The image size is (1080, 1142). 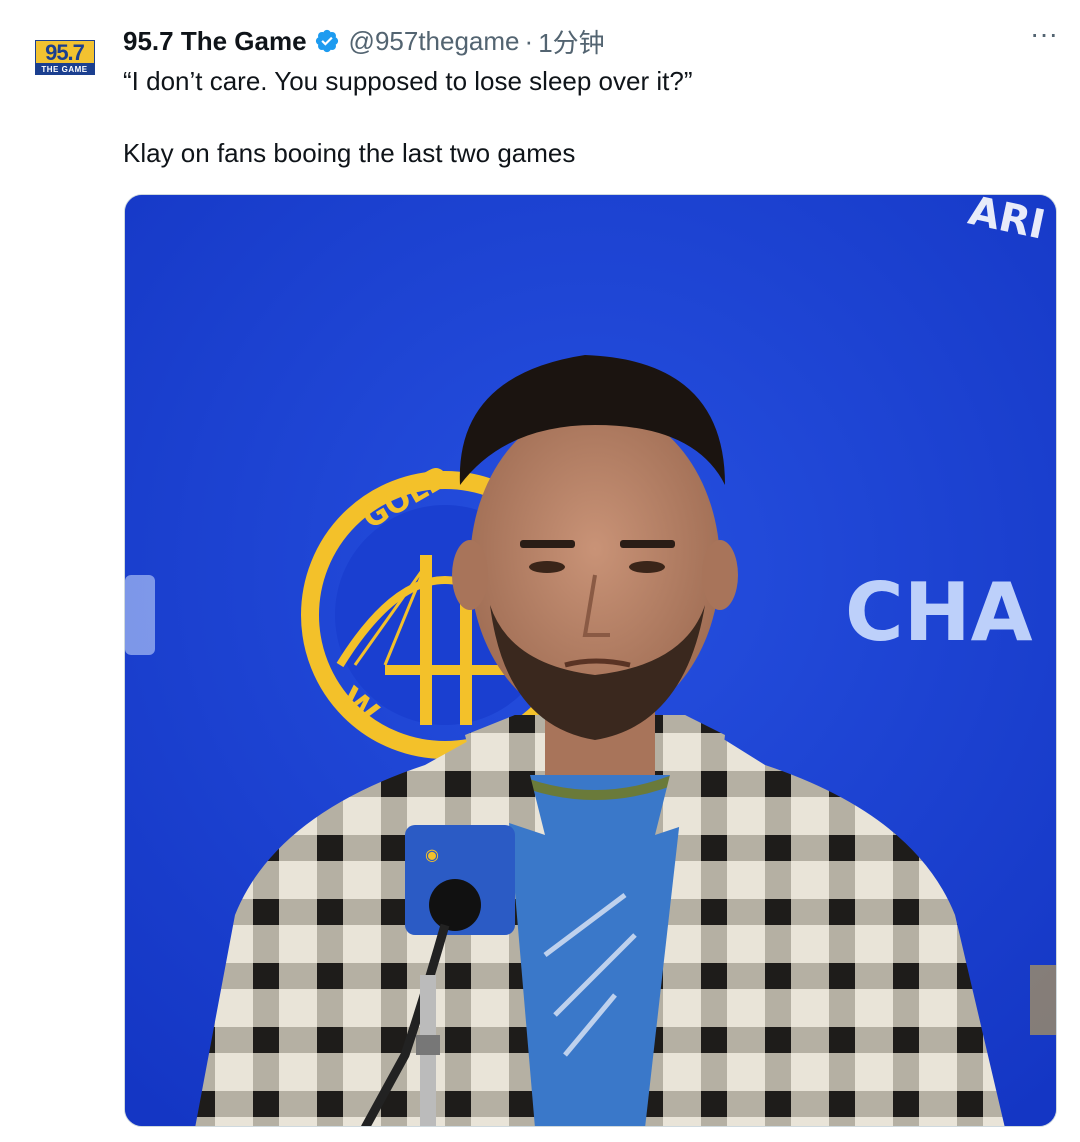 I want to click on display-name: 95.7 The Game, so click(x=215, y=41).